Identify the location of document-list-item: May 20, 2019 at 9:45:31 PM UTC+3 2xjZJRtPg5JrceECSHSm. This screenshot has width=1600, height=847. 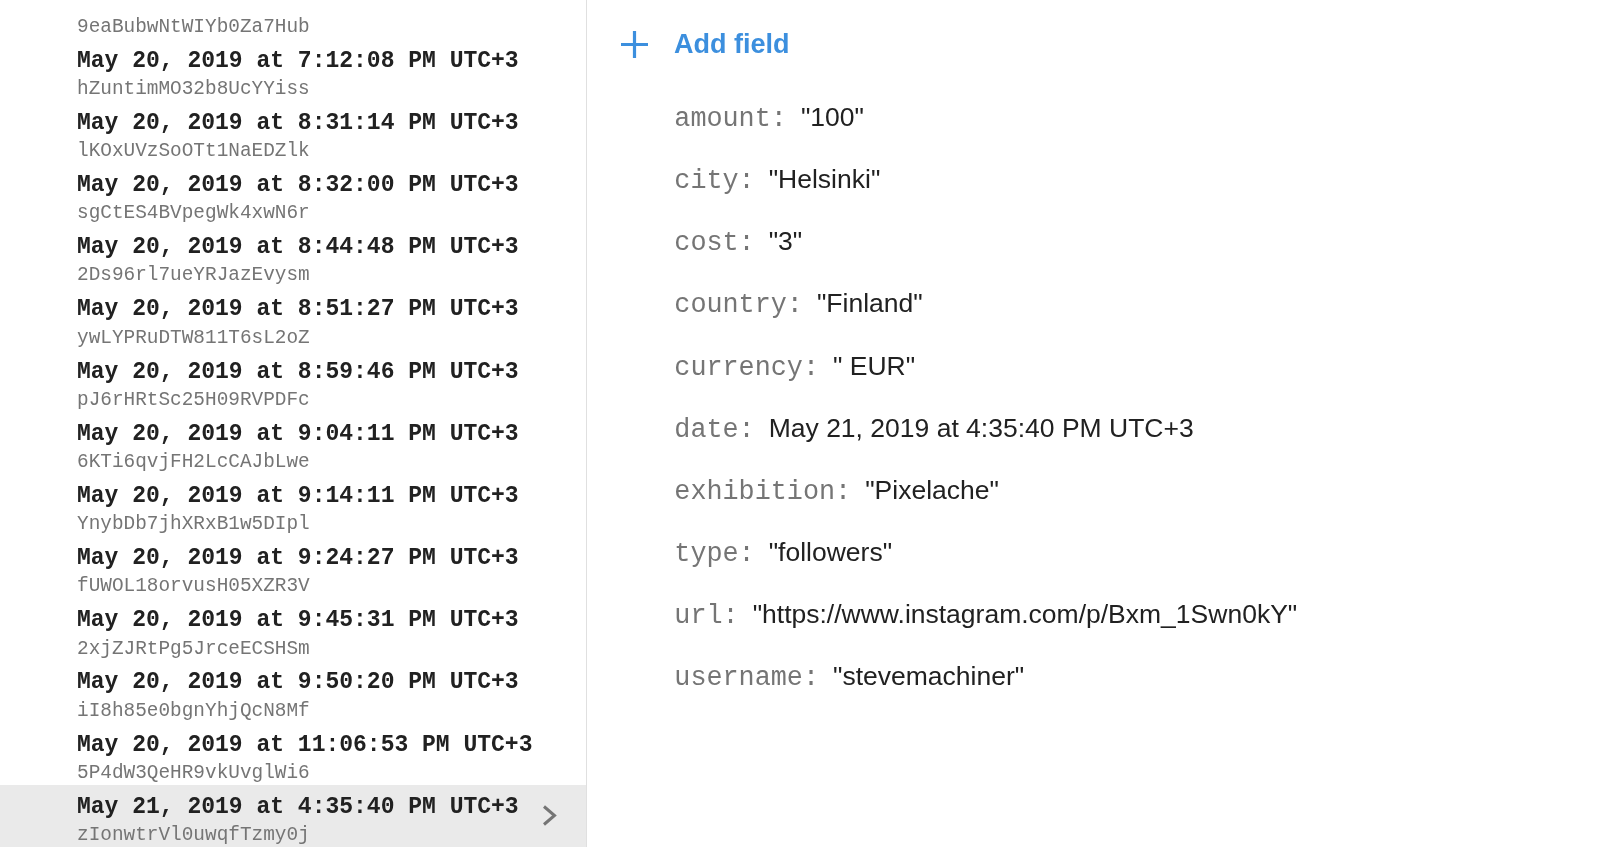
(293, 629).